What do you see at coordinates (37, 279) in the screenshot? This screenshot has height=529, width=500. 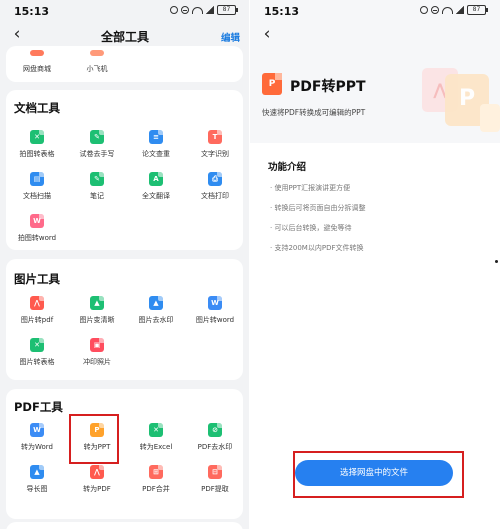 I see `section-title: 图片工具` at bounding box center [37, 279].